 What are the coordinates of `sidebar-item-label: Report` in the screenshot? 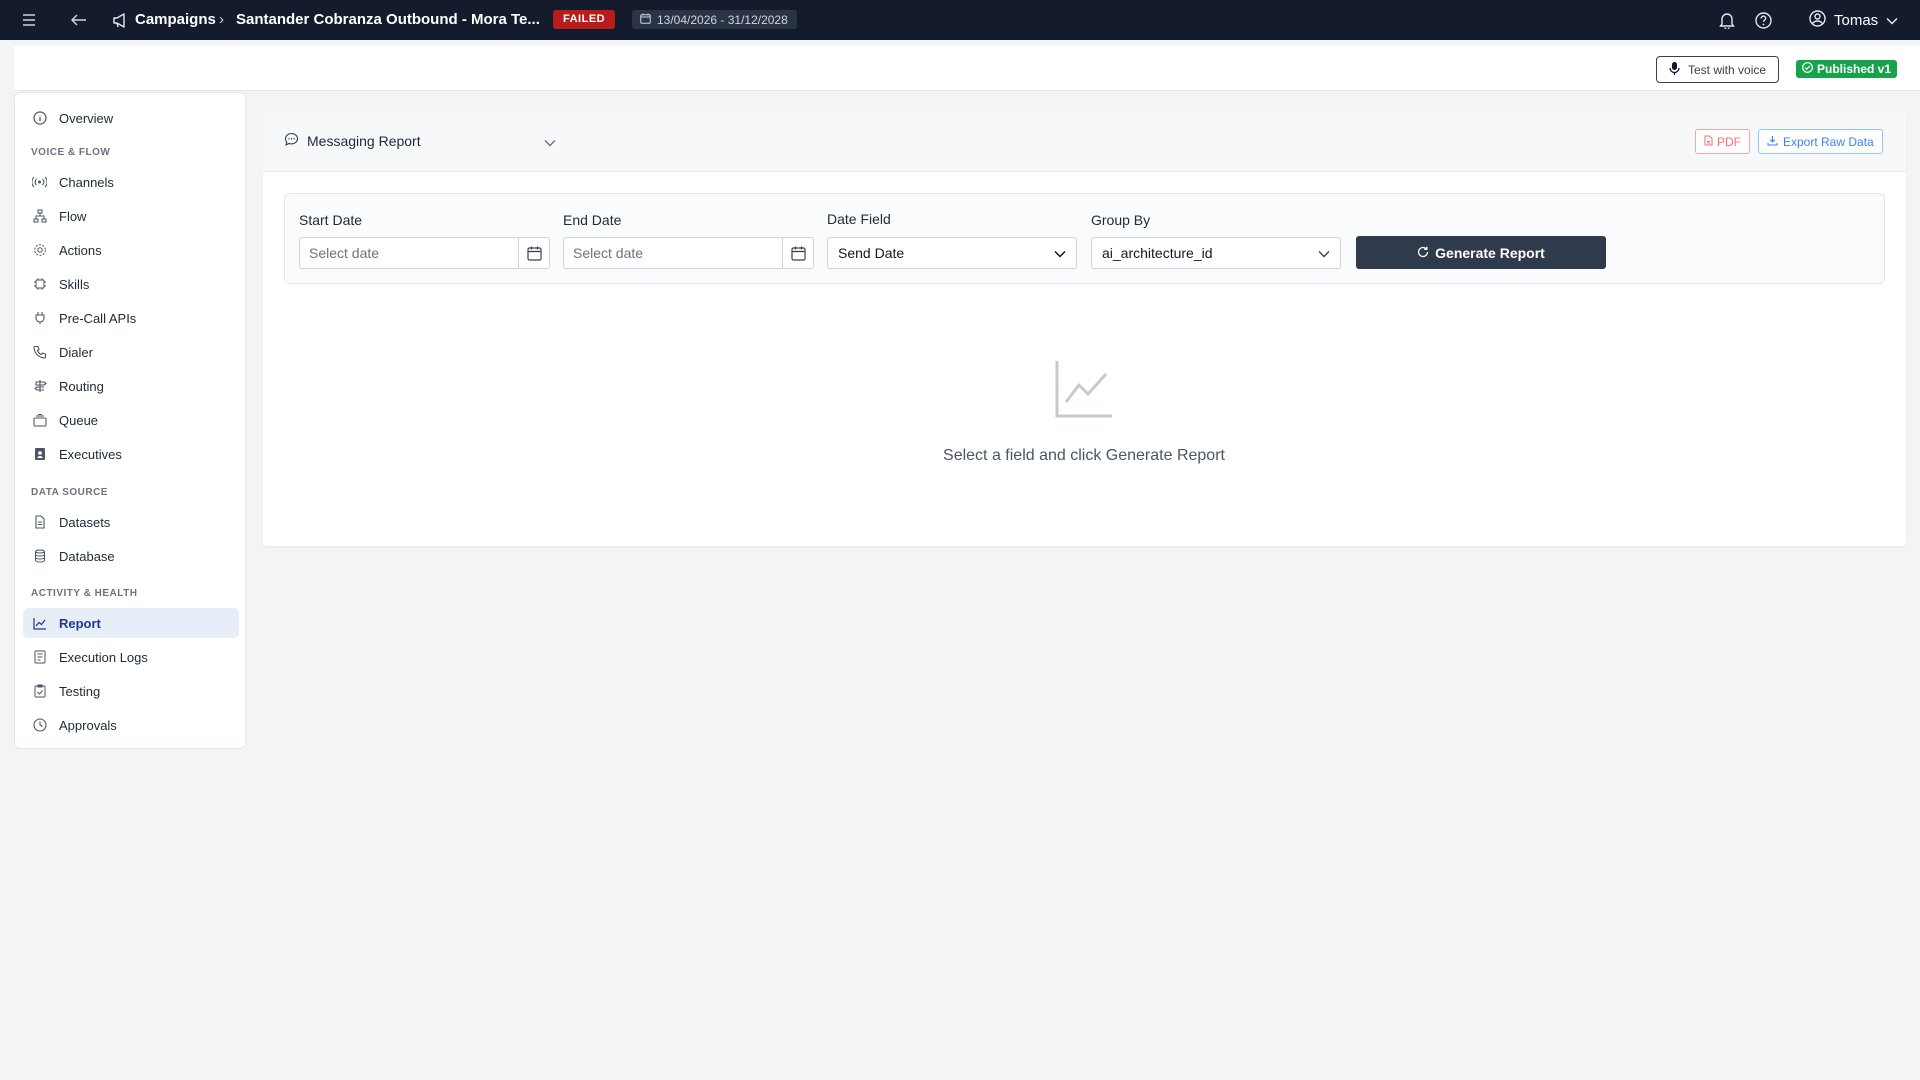 It's located at (80, 623).